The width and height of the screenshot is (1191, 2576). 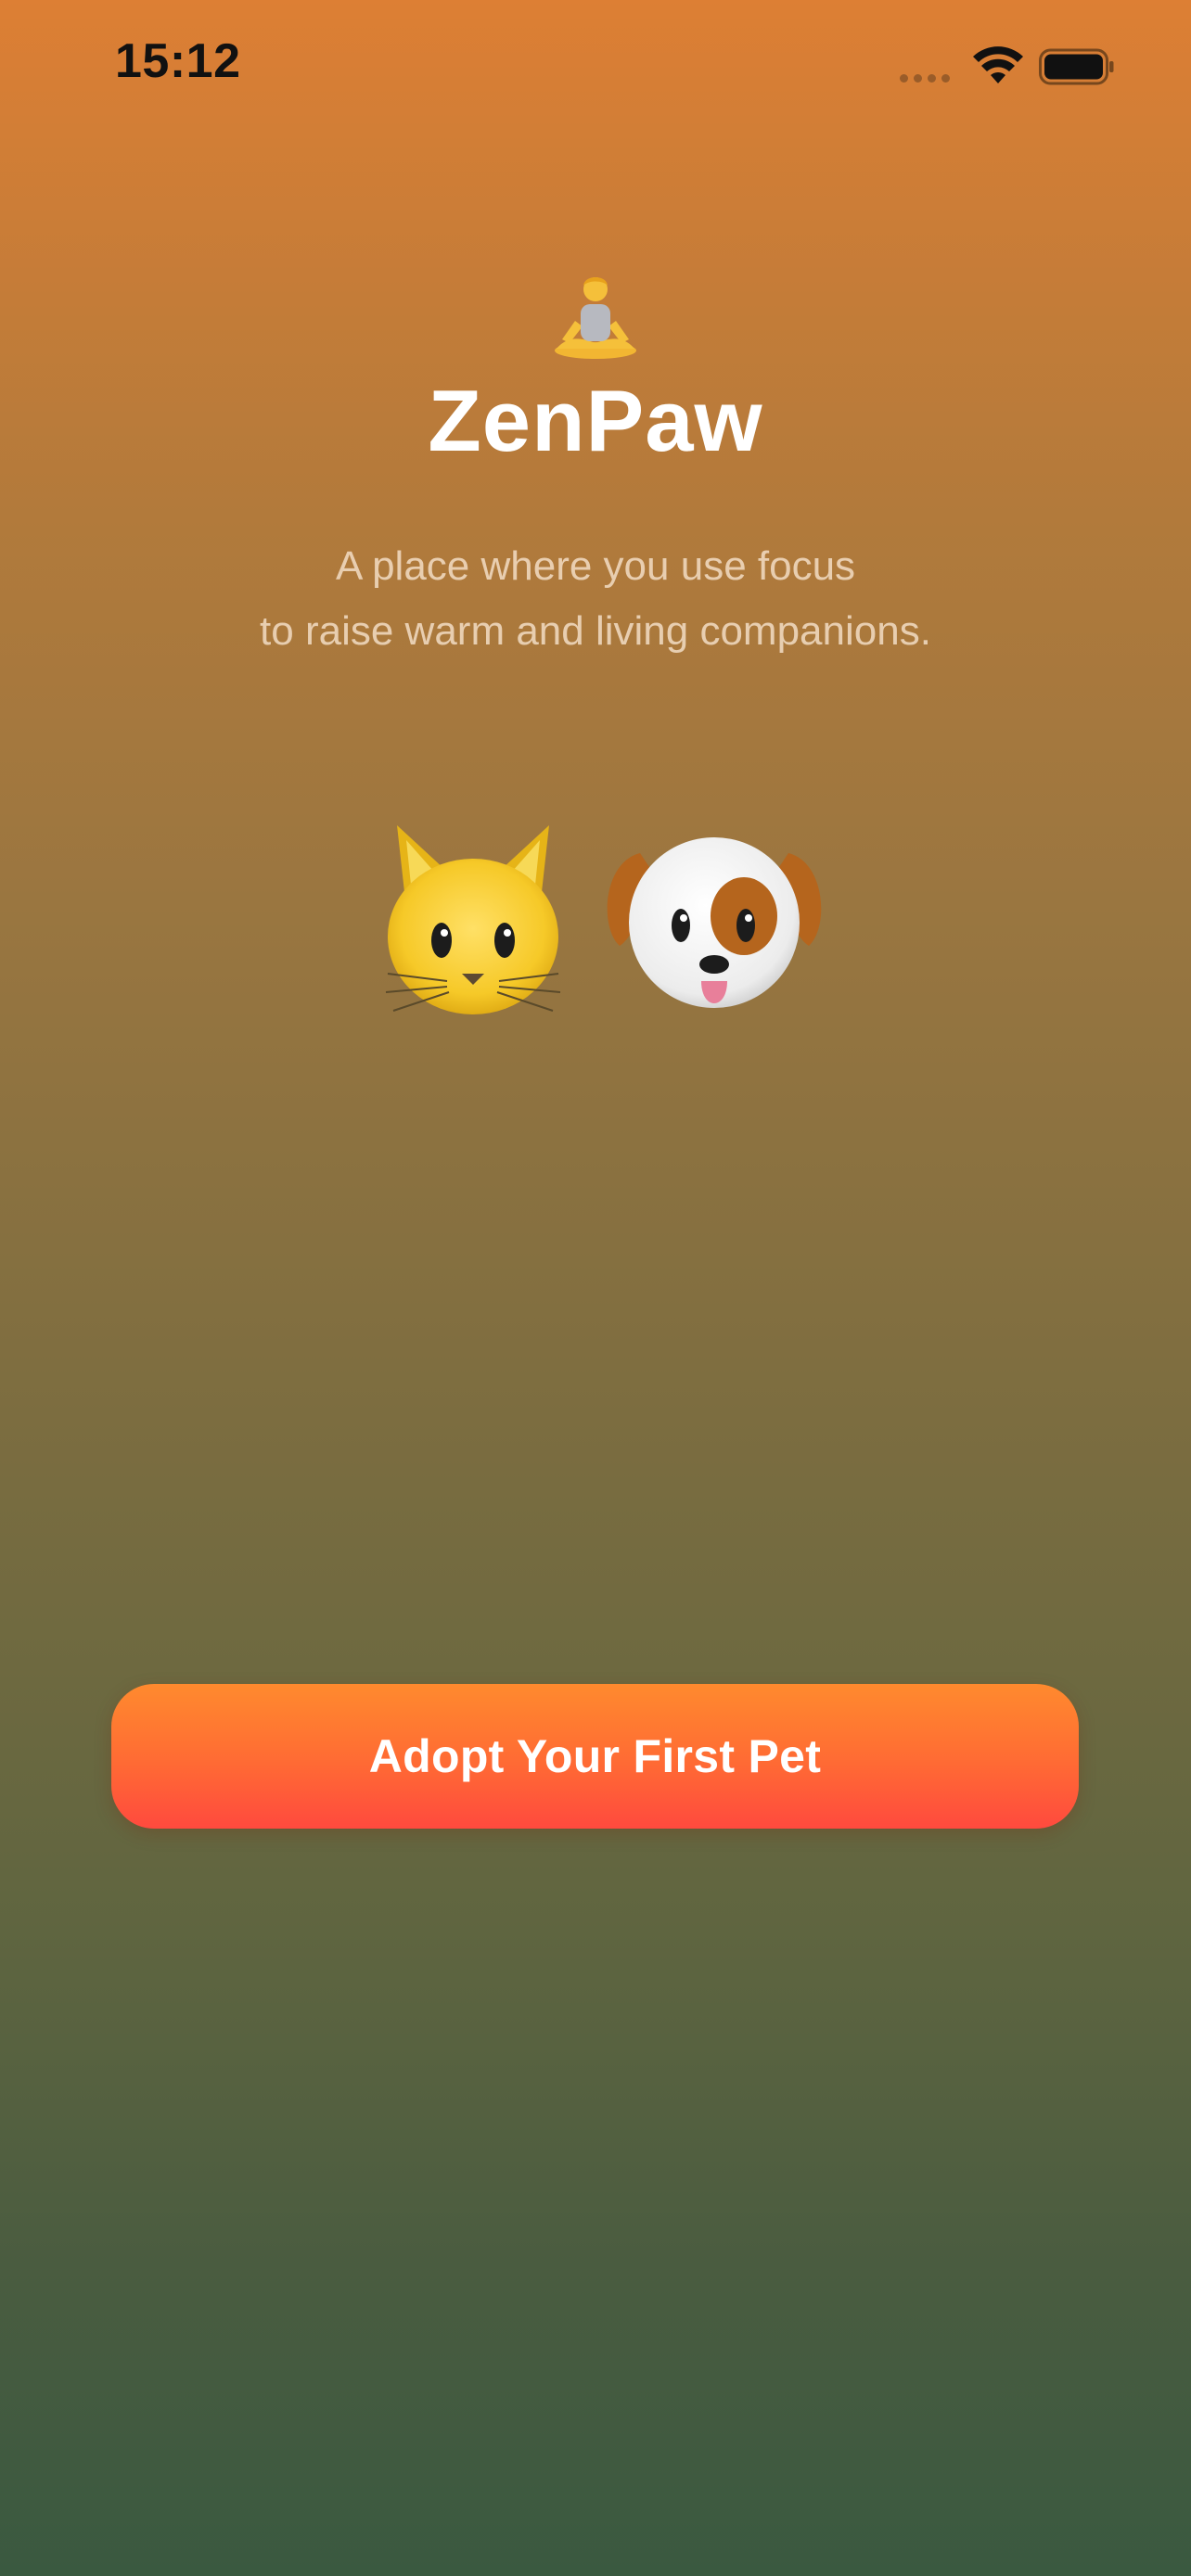 I want to click on signal-dots-icon, so click(x=925, y=79).